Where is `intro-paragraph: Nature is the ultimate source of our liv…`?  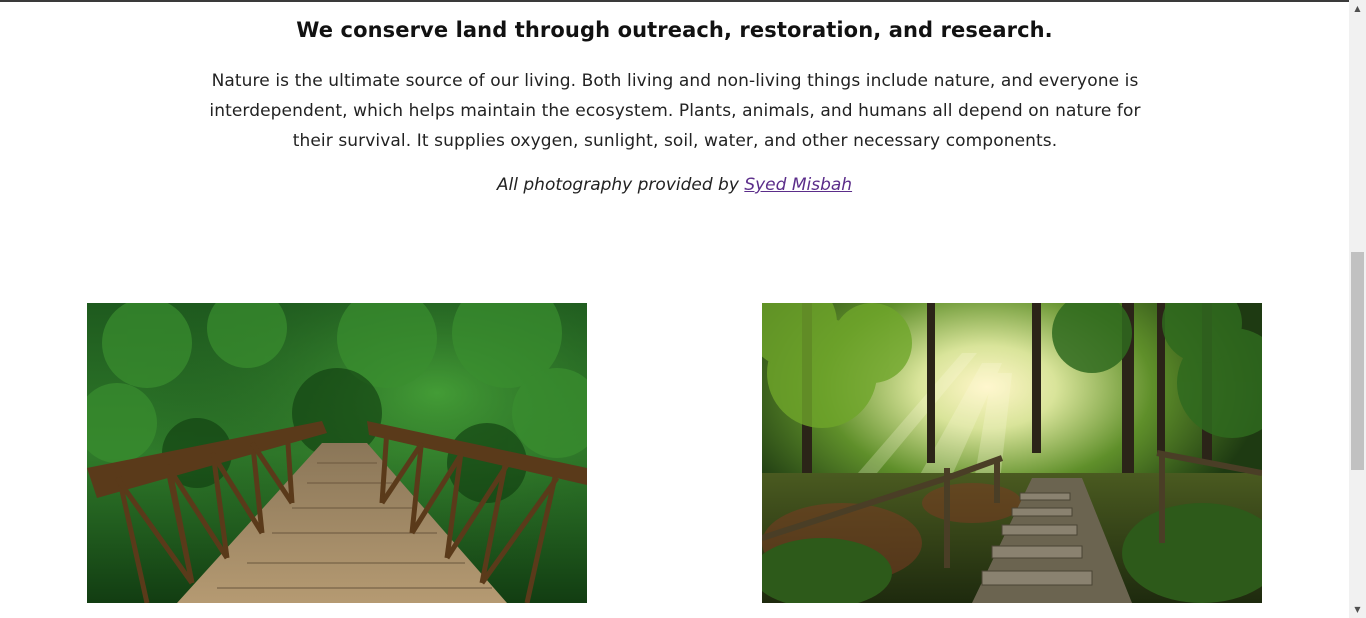
intro-paragraph: Nature is the ultimate source of our liv… is located at coordinates (675, 111).